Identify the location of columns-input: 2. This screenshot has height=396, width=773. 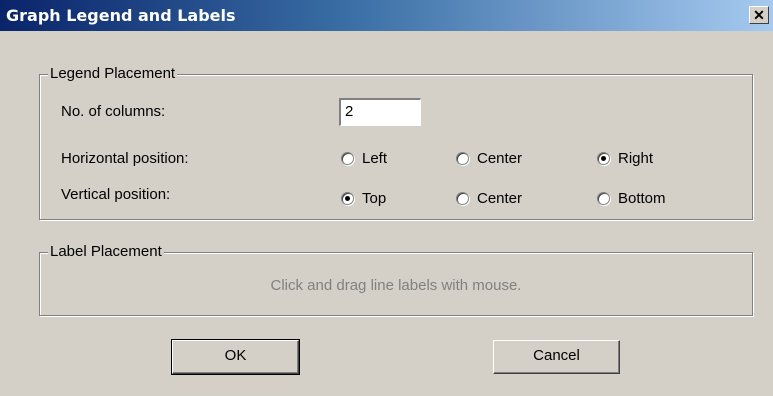
(380, 112).